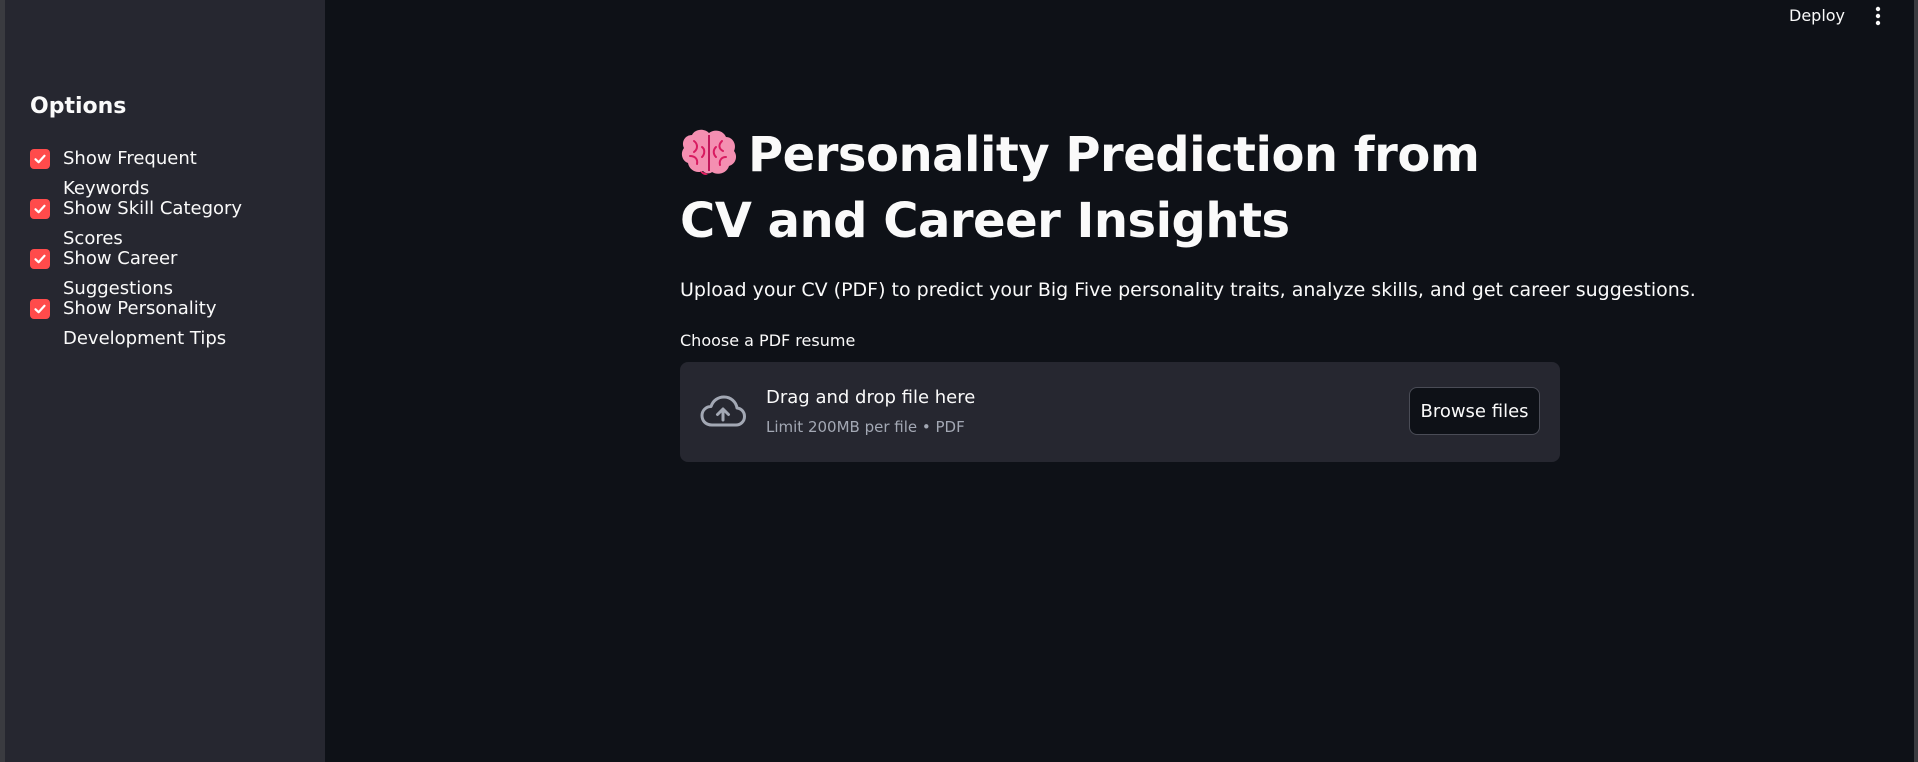  Describe the element at coordinates (78, 106) in the screenshot. I see `sidebar-title: Options` at that location.